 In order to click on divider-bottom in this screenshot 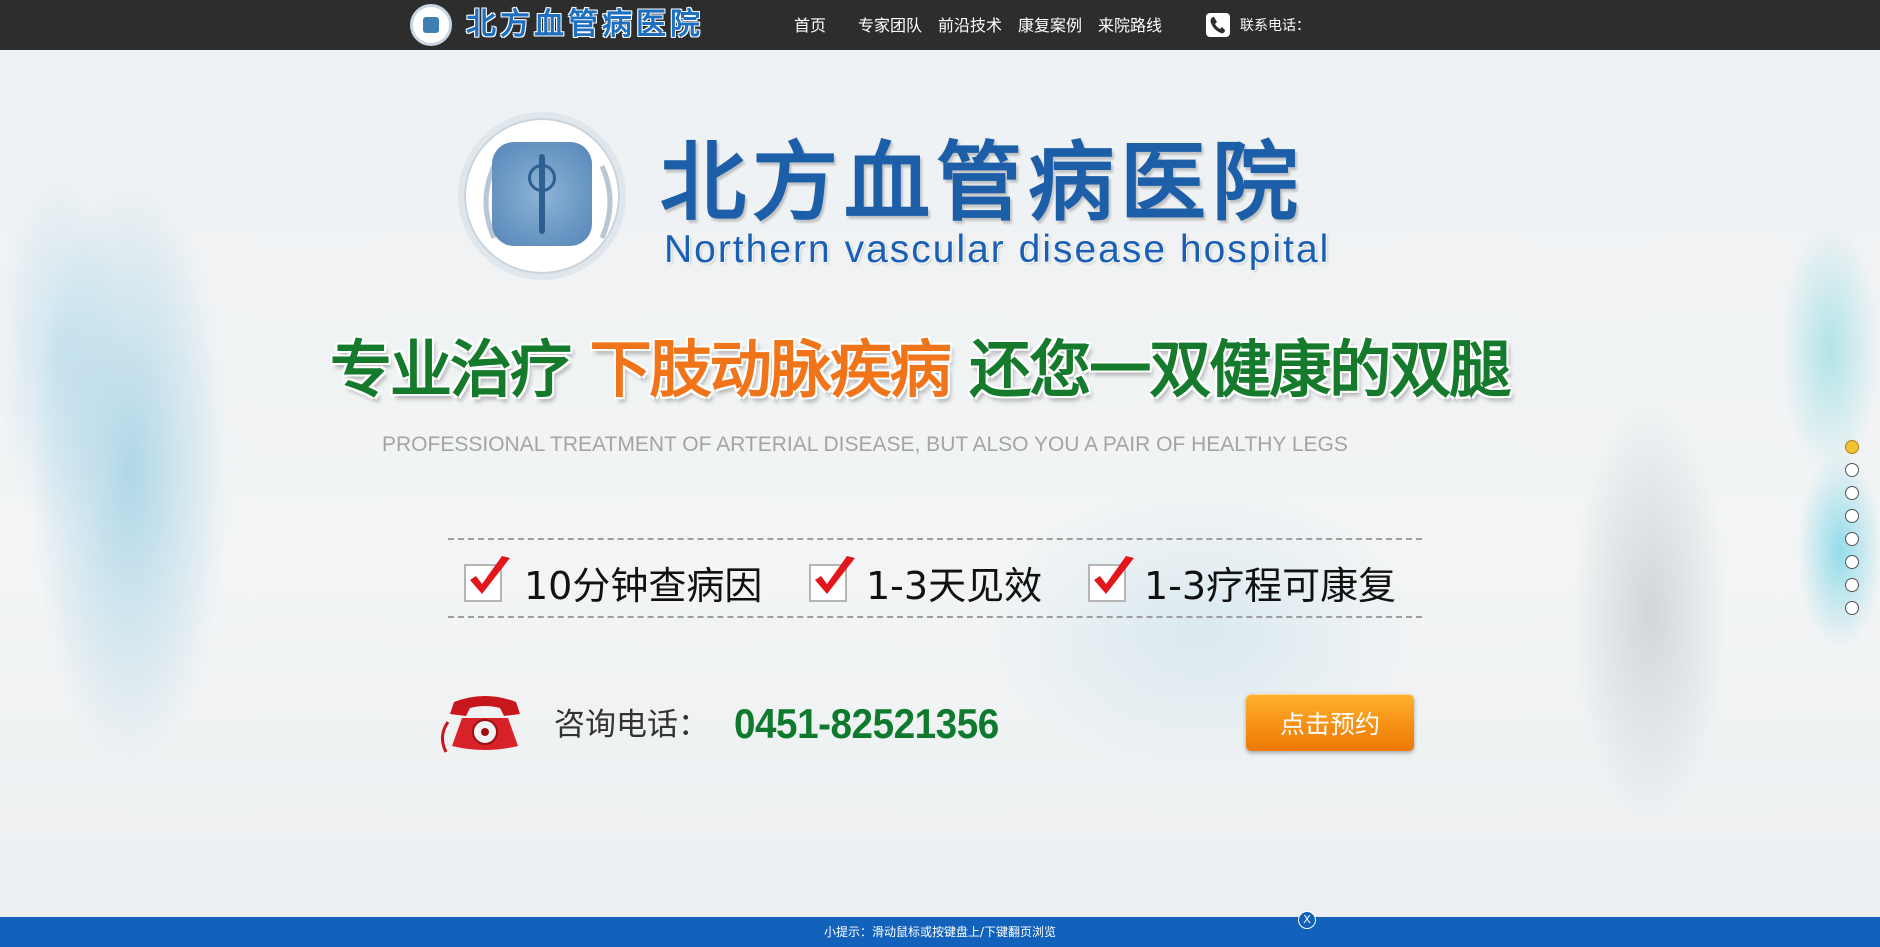, I will do `click(935, 617)`.